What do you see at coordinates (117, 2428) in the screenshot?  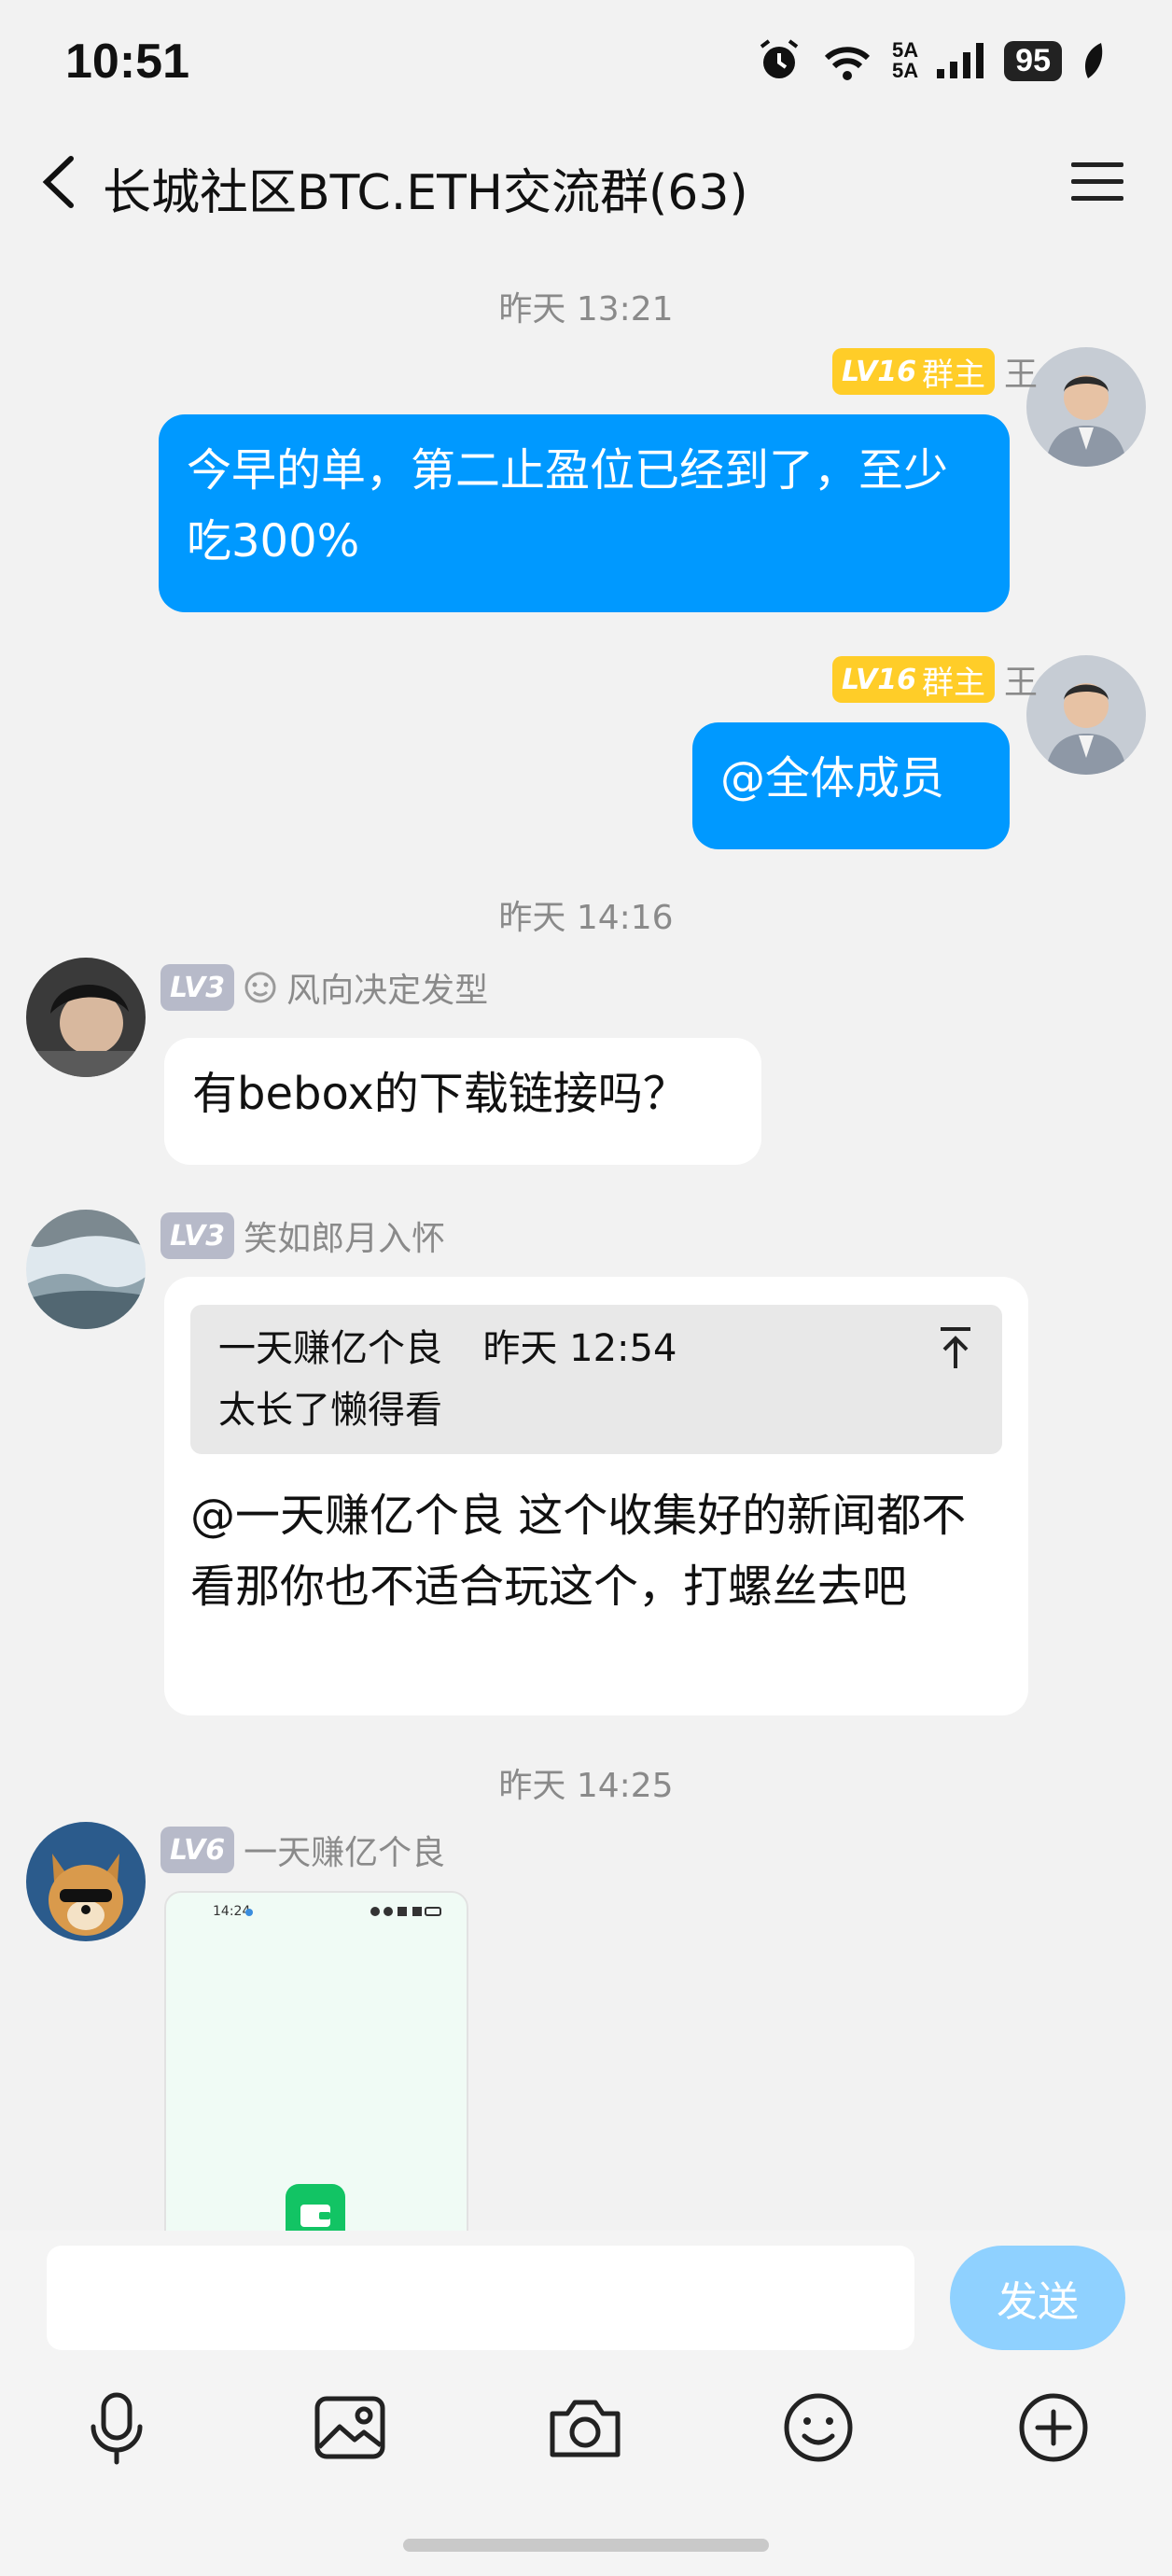 I see `microphone-icon` at bounding box center [117, 2428].